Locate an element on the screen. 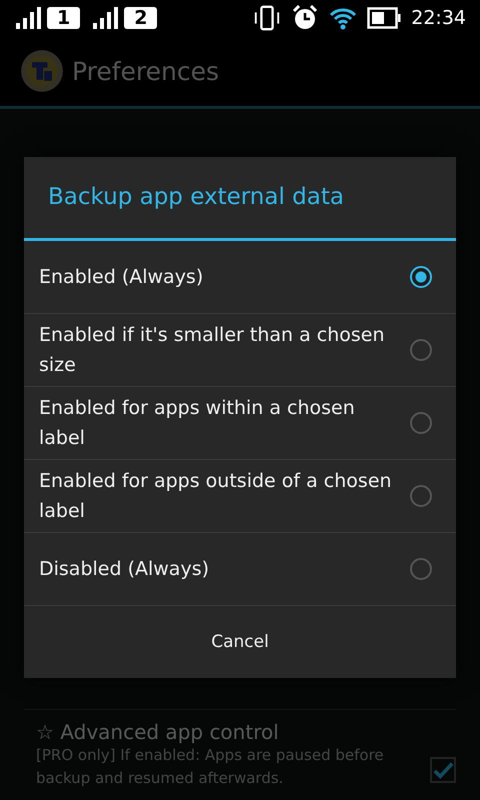  radio-option: Enabled for apps within a chosen label is located at coordinates (240, 423).